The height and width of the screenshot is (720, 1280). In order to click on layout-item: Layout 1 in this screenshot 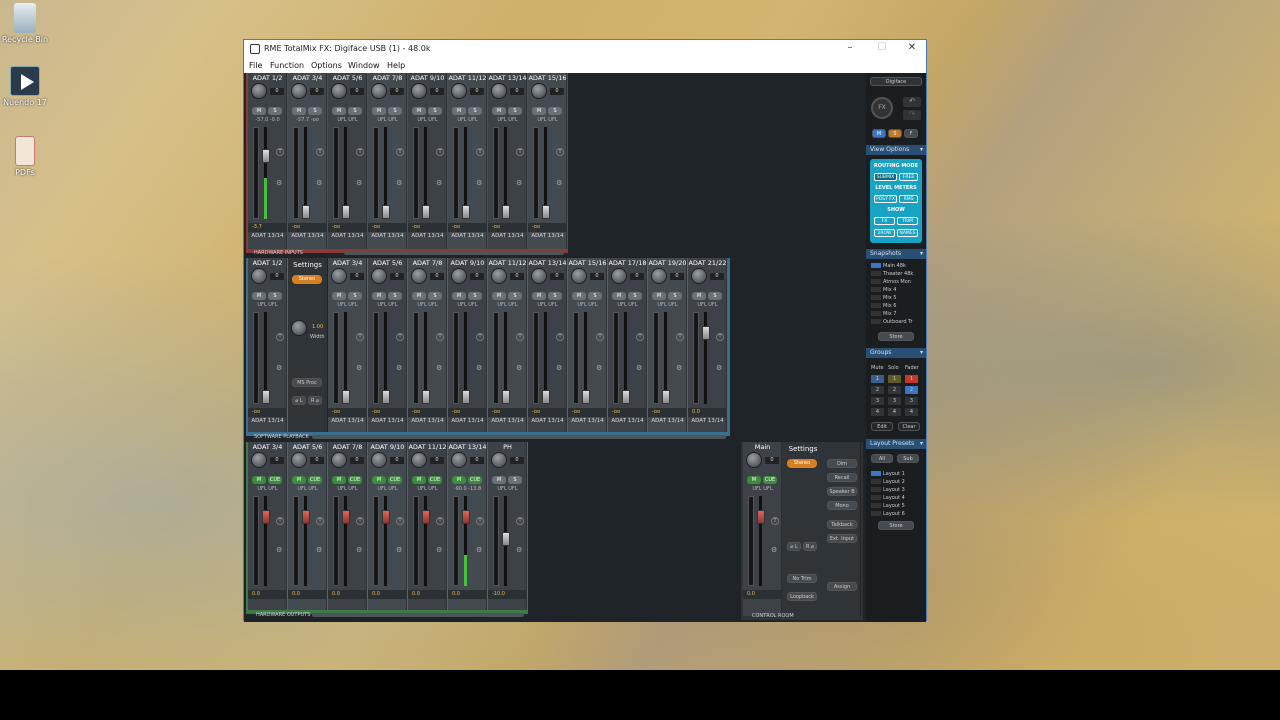, I will do `click(897, 474)`.